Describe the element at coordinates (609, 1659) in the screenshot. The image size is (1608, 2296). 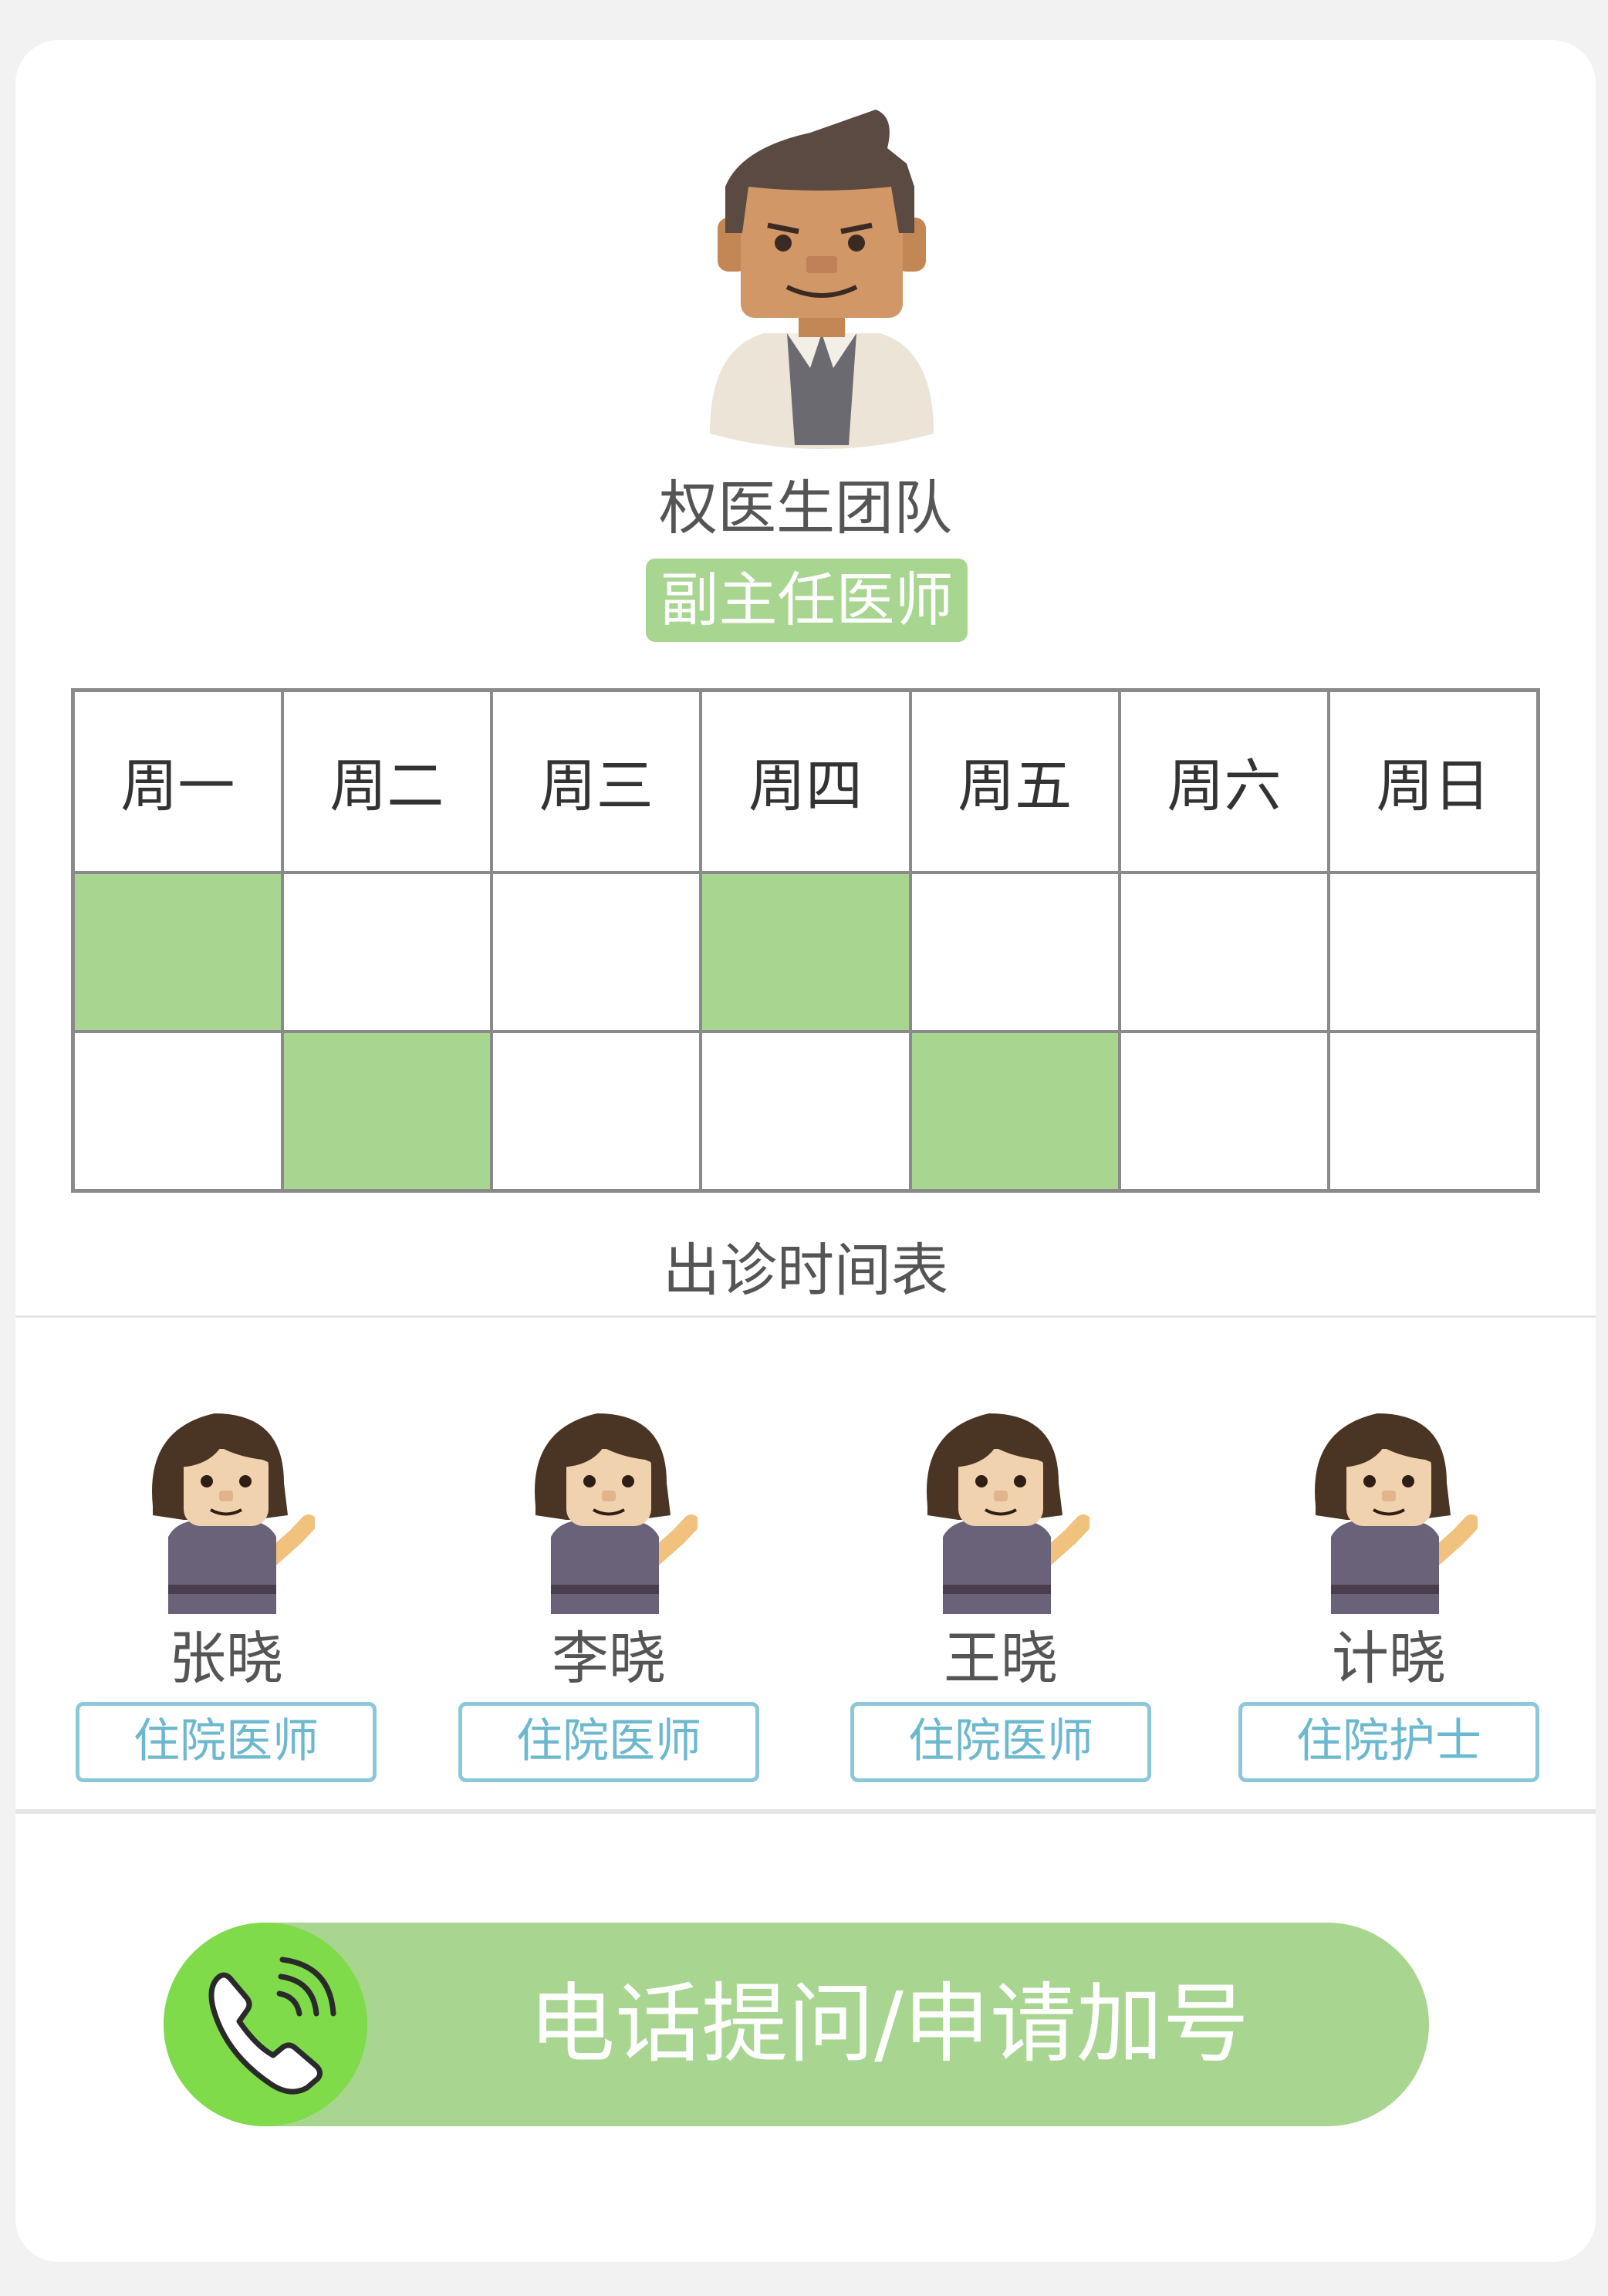
I see `team-member-name: 李晓` at that location.